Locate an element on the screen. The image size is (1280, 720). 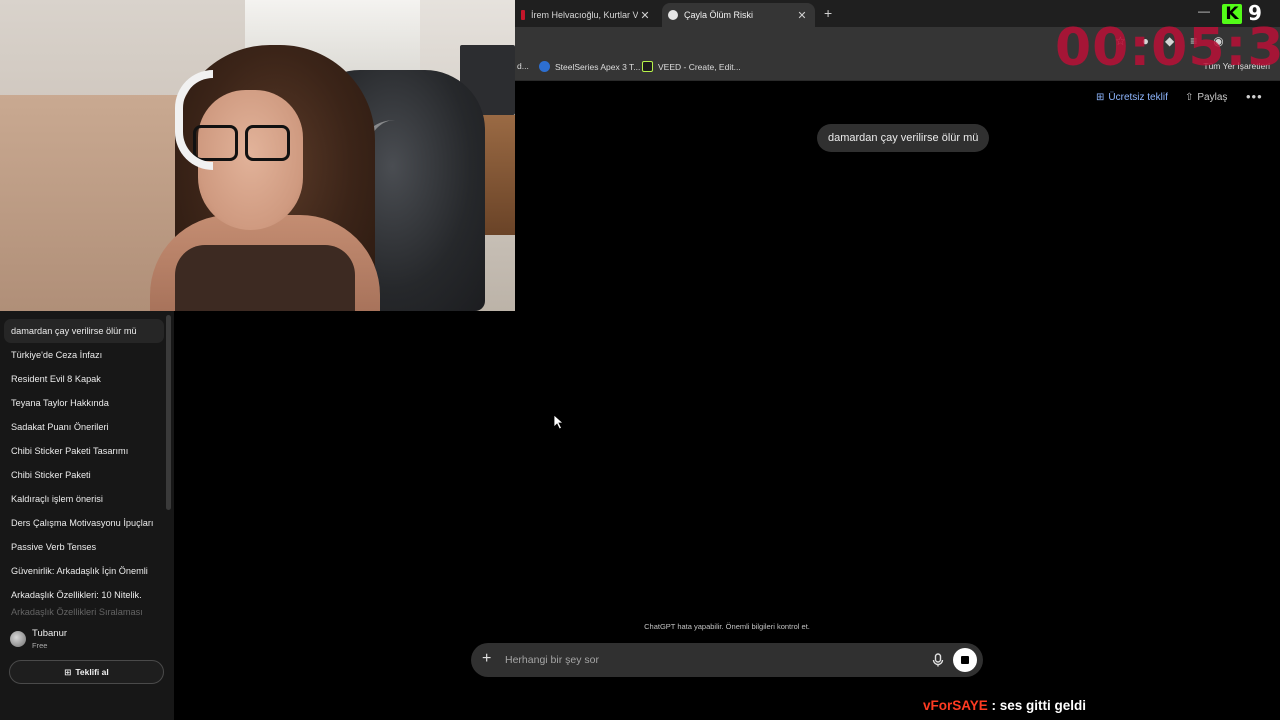
get-offer-button: ⊞ Teklifi al is located at coordinates (86, 672).